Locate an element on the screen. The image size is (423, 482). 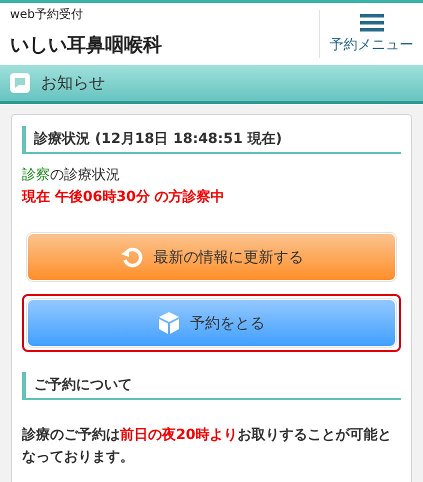
section-heading: 診療状況 (12月18日 18:48:51 現在) is located at coordinates (211, 140).